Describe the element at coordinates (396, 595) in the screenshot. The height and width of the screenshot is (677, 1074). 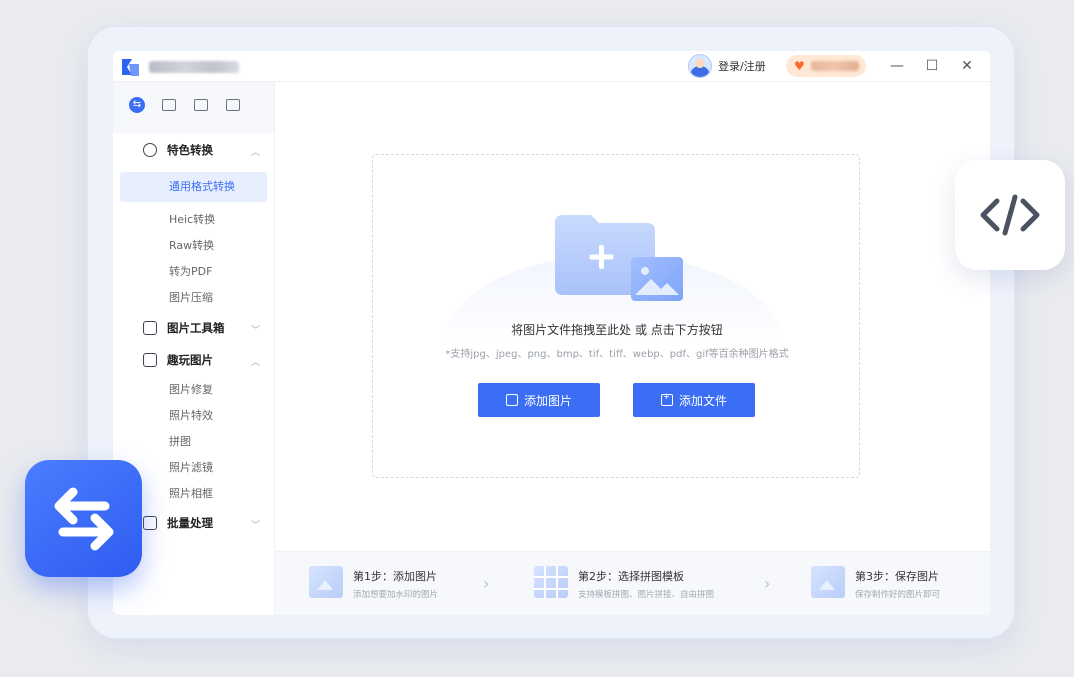
I see `step-desc: 添加想要加水印的图片` at that location.